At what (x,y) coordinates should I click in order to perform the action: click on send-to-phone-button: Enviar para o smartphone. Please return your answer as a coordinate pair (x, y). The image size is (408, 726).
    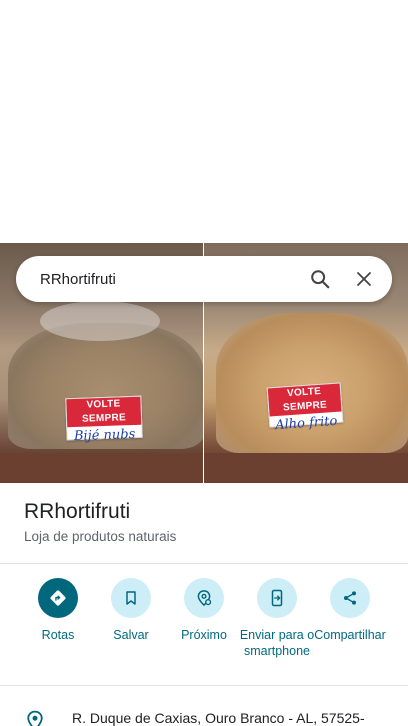
    Looking at the image, I should click on (277, 618).